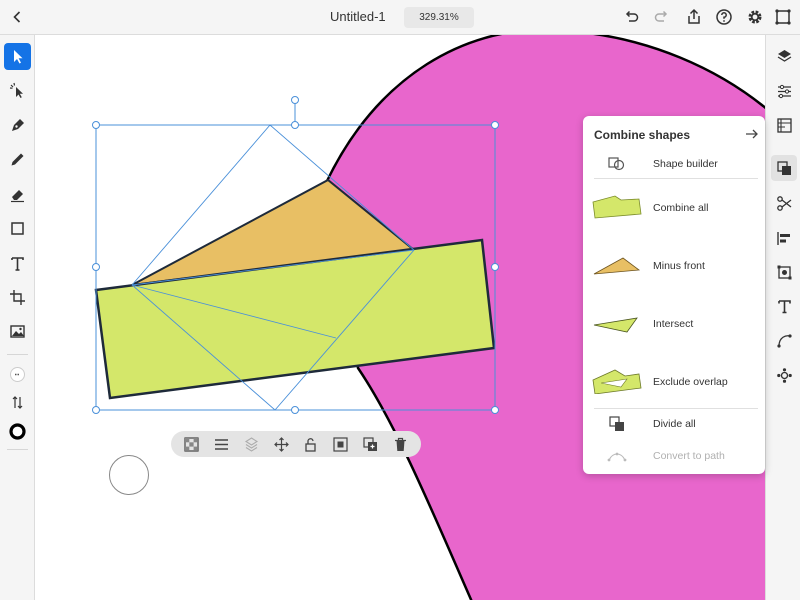  I want to click on unlock-icon, so click(311, 444).